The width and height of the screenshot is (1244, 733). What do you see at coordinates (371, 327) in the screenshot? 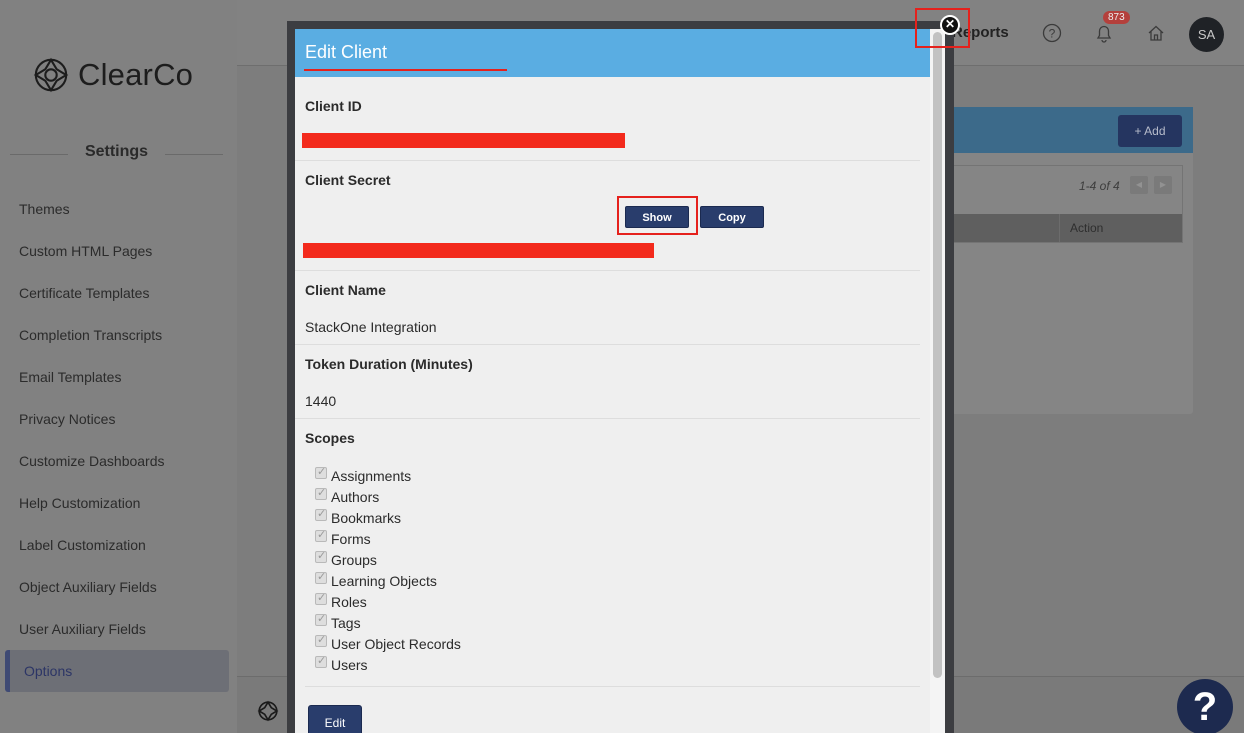
I see `client-name-value: StackOne Integration` at bounding box center [371, 327].